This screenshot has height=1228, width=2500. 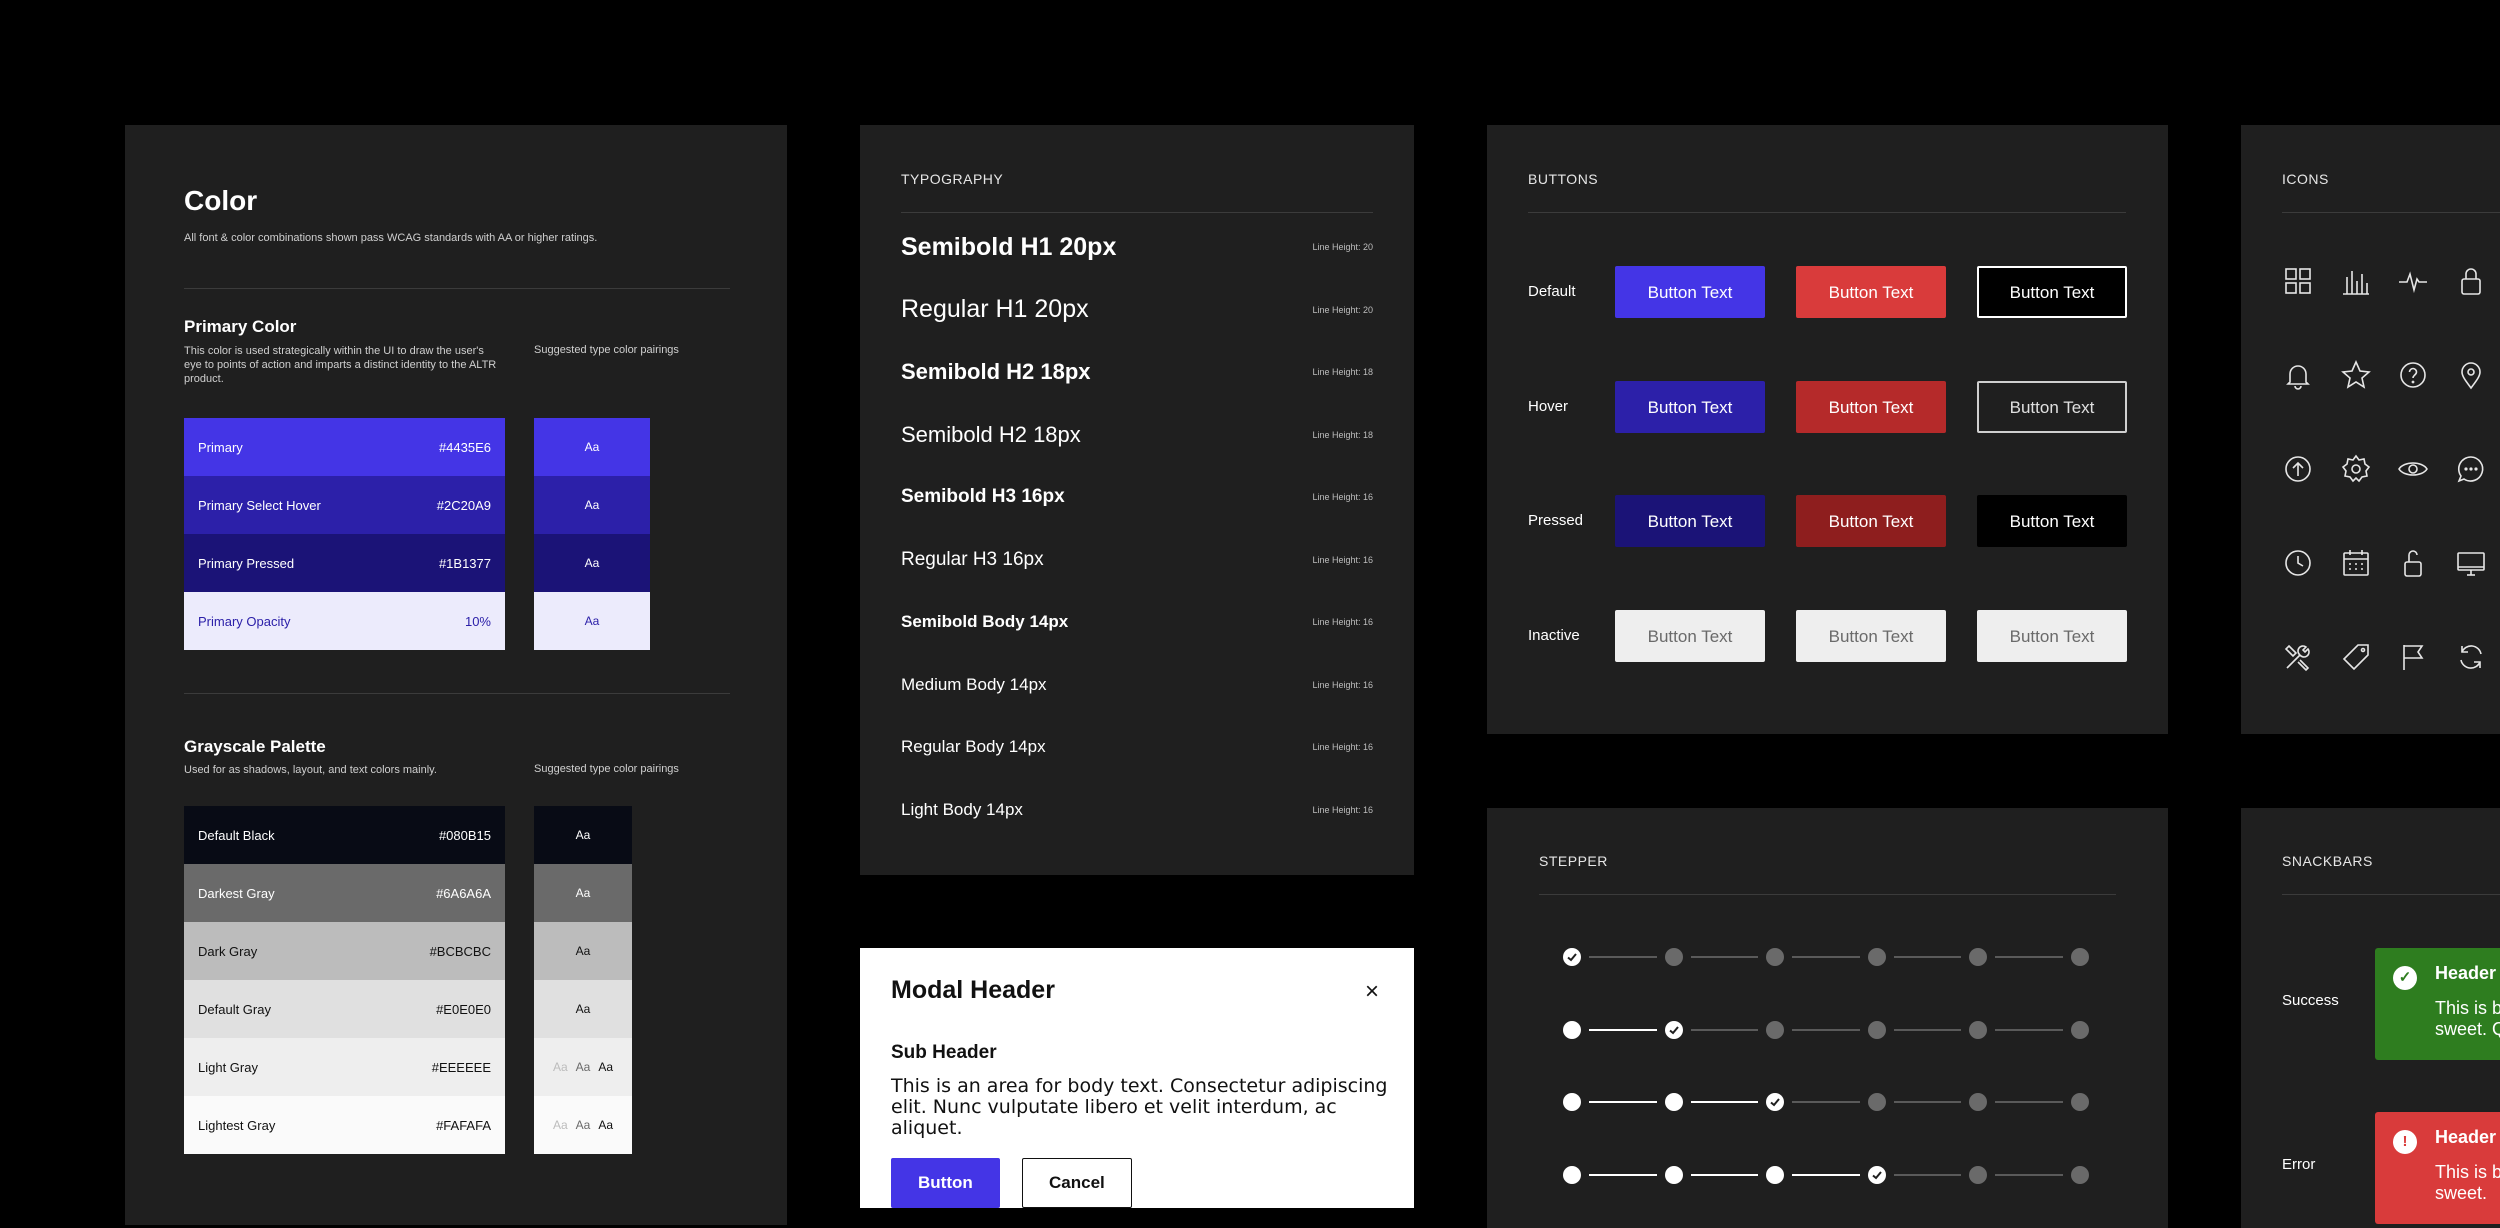 I want to click on snackbar-body-line: sweet. Q, so click(x=2467, y=1029).